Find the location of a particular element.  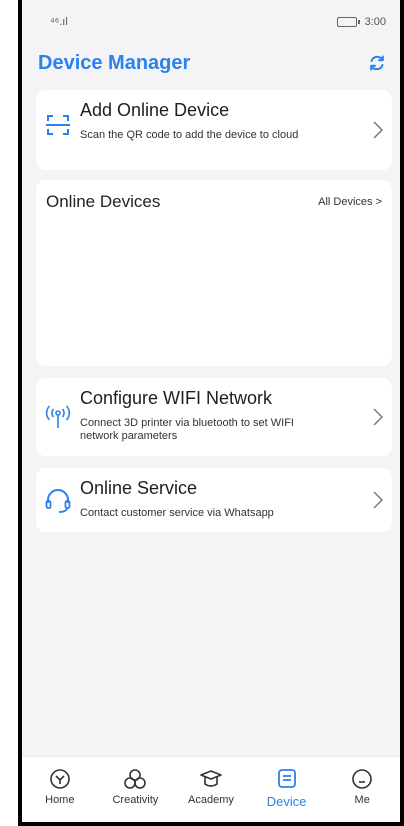

academy-icon is located at coordinates (211, 779).